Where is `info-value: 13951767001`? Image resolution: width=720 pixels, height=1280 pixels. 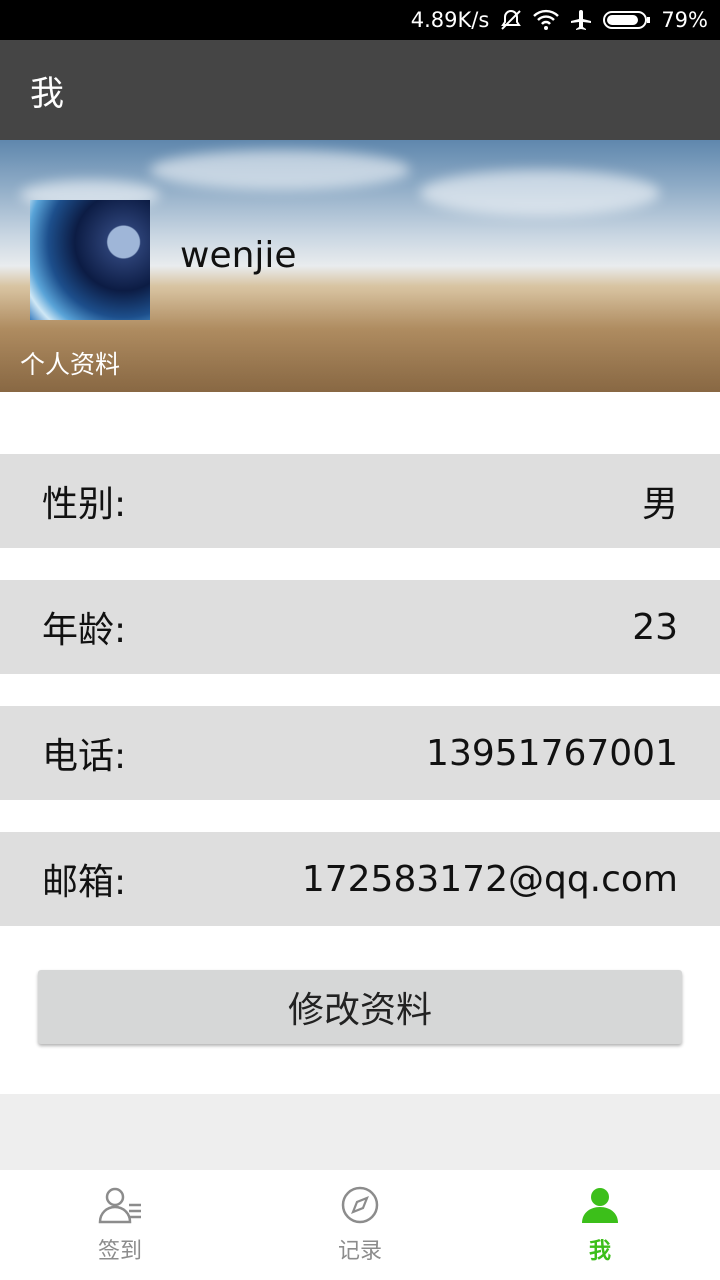
info-value: 13951767001 is located at coordinates (552, 753).